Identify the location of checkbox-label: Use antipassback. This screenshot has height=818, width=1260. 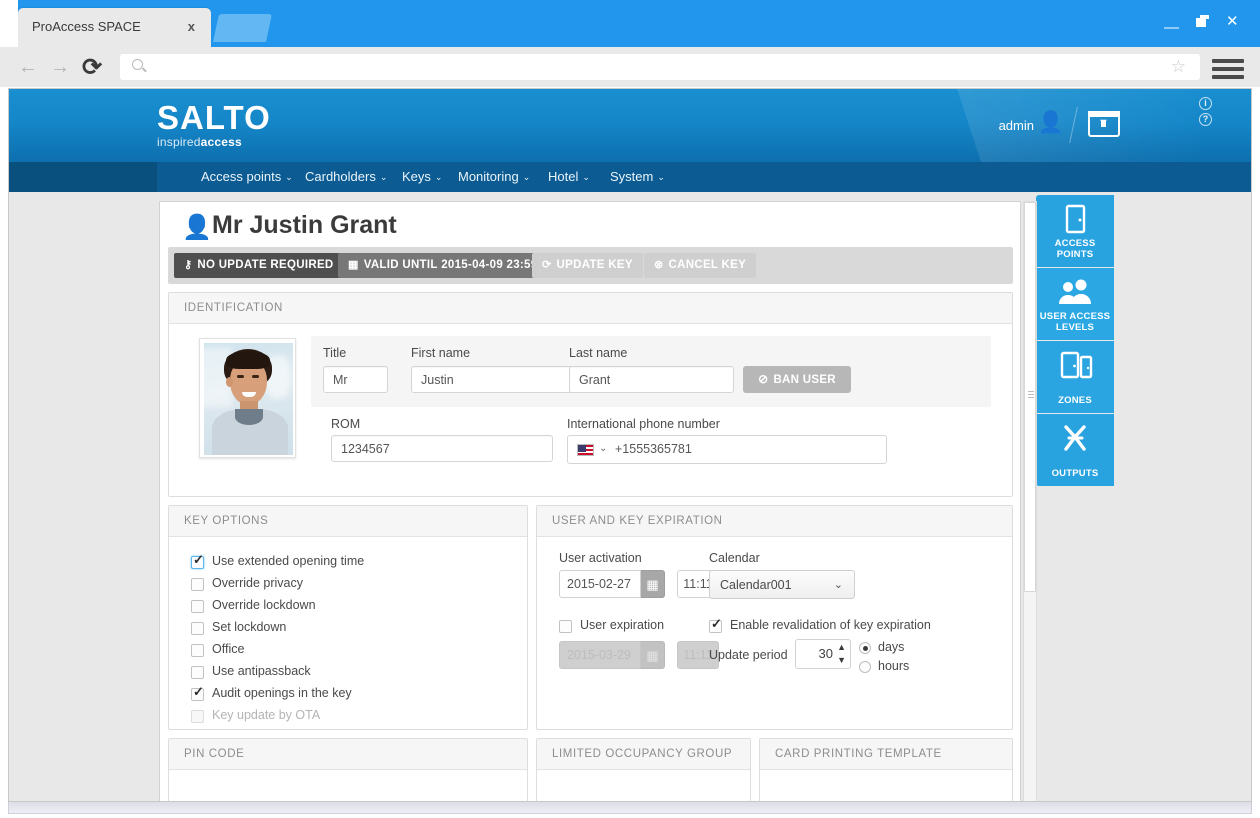
(261, 671).